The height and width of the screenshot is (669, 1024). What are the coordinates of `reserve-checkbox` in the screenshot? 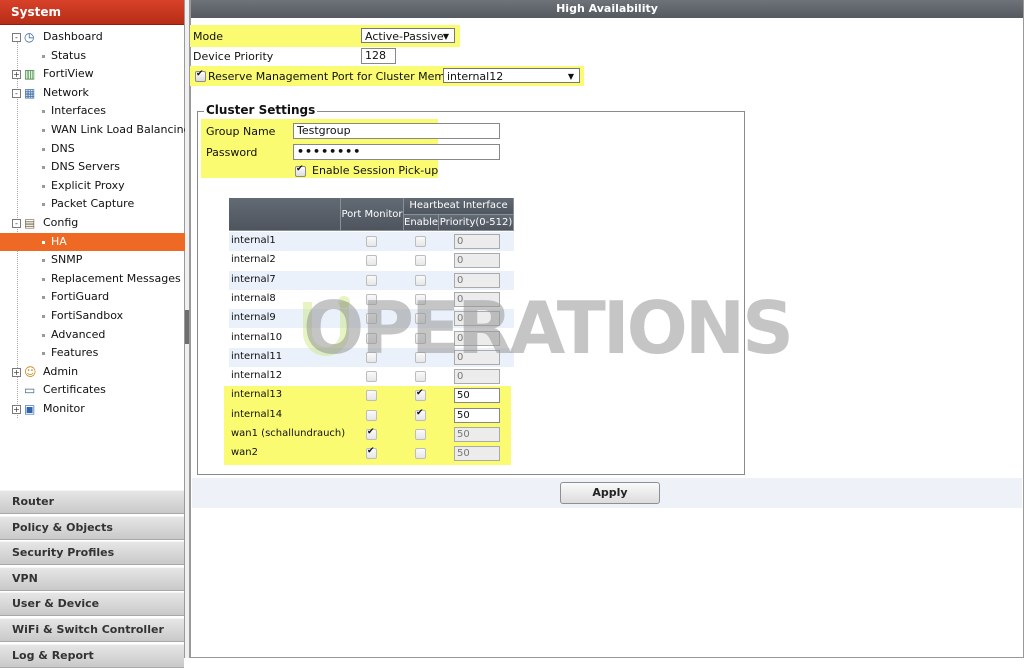 It's located at (200, 75).